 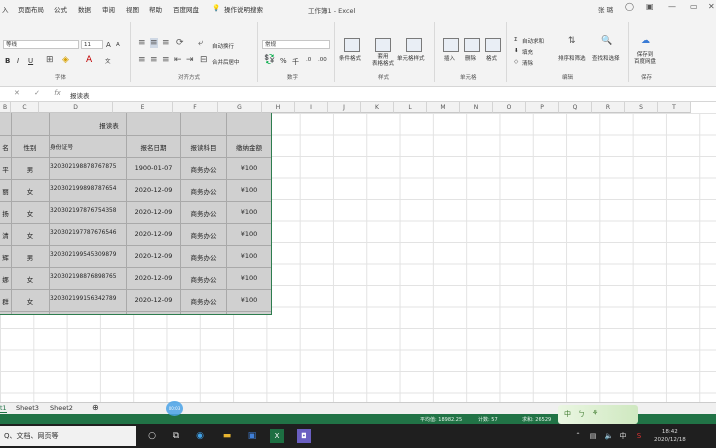 What do you see at coordinates (493, 45) in the screenshot?
I see `format-cells-icon` at bounding box center [493, 45].